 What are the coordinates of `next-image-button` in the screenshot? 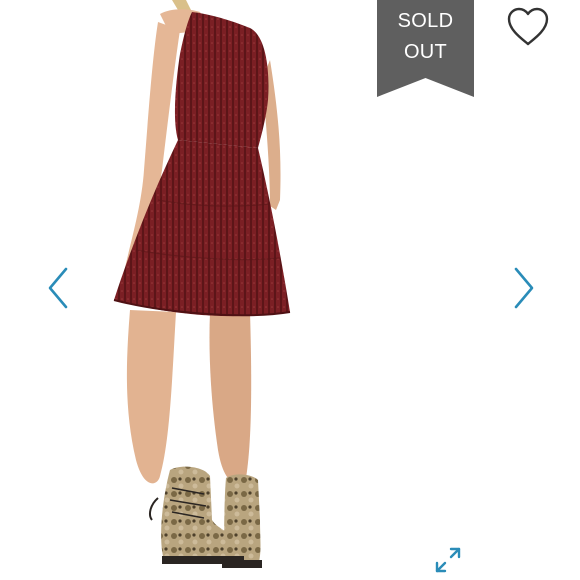 It's located at (523, 288).